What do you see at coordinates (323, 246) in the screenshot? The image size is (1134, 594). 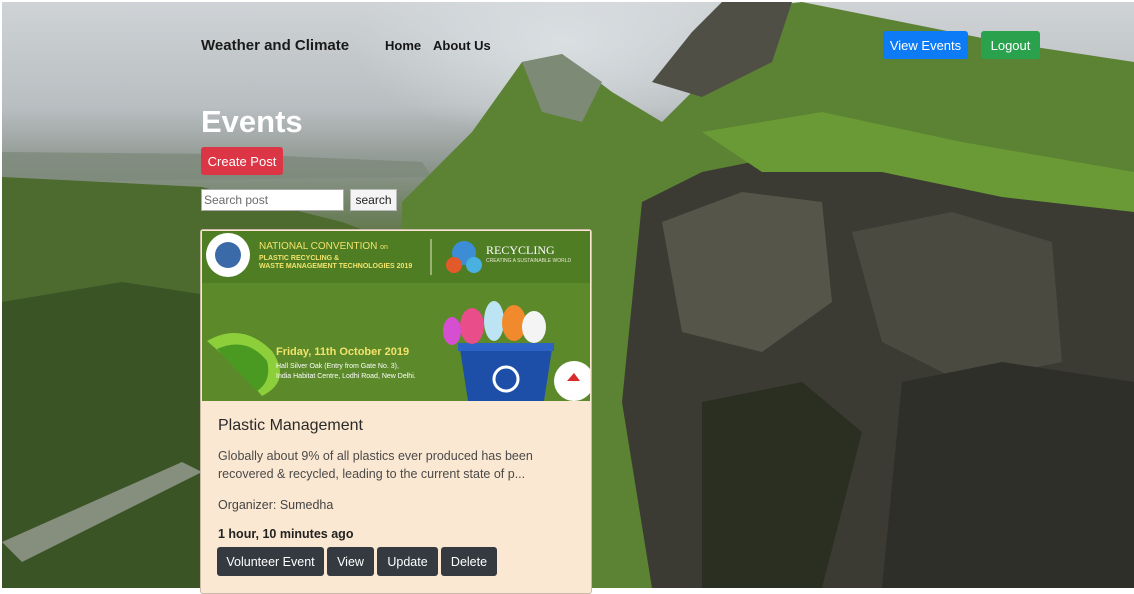 I see `banner-heading-line1: NATIONAL CONVENTION on` at bounding box center [323, 246].